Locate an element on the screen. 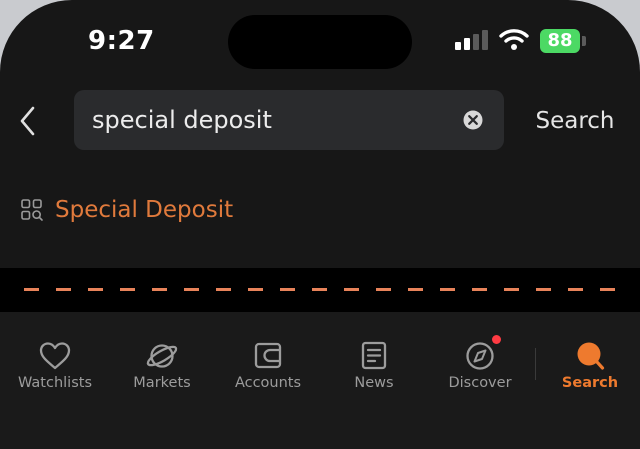  search-submit-button: Search is located at coordinates (575, 121).